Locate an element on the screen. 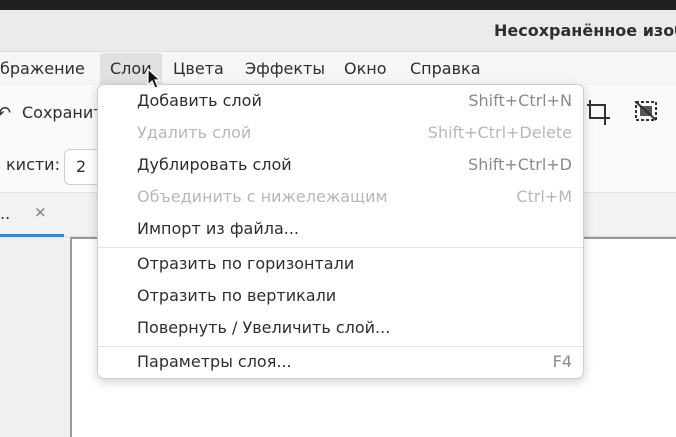 The width and height of the screenshot is (676, 437). undo-icon: ↶ is located at coordinates (5, 113).